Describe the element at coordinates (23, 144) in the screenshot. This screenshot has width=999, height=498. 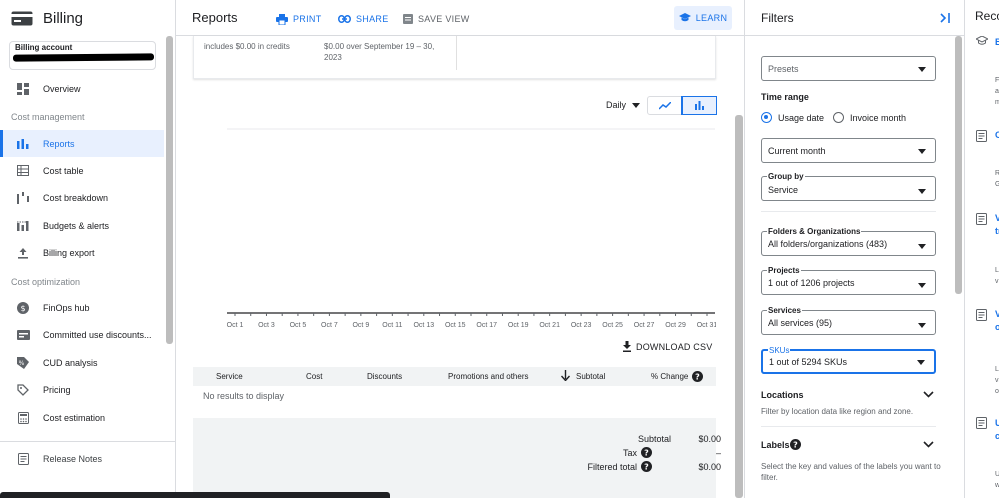
I see `bar-chart-icon` at that location.